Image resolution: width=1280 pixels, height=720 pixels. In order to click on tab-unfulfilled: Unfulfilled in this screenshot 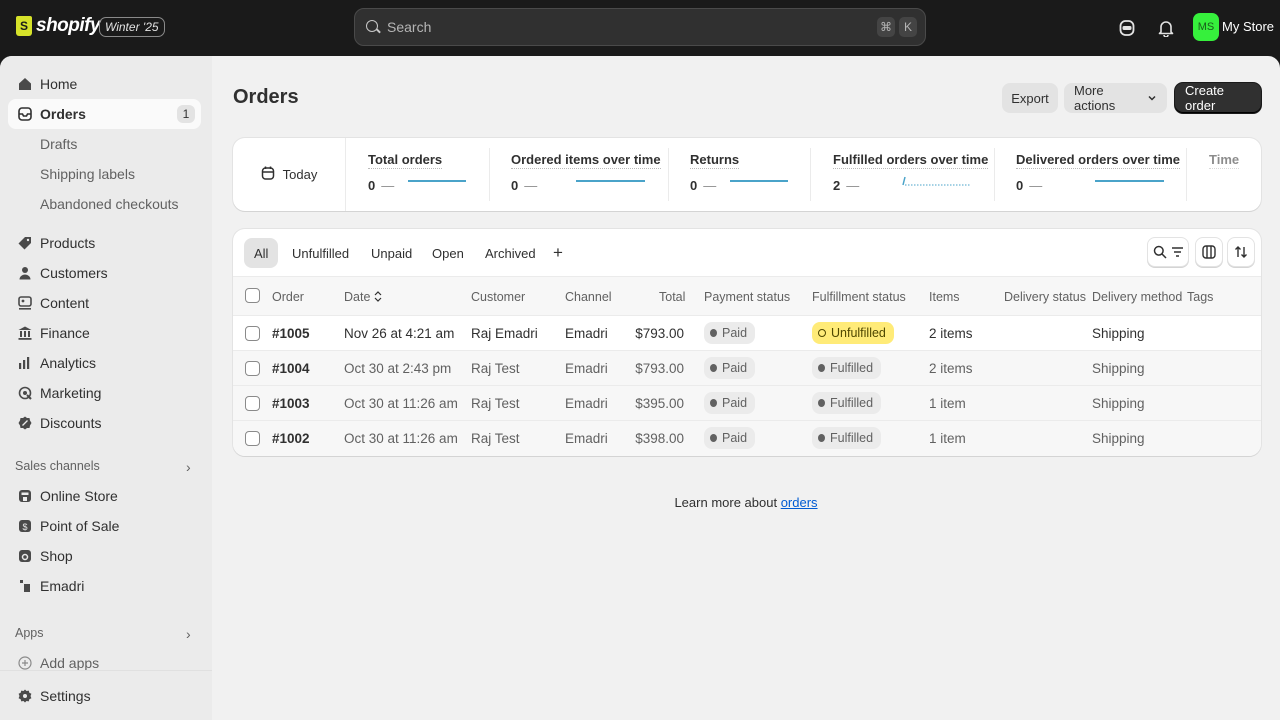, I will do `click(320, 253)`.